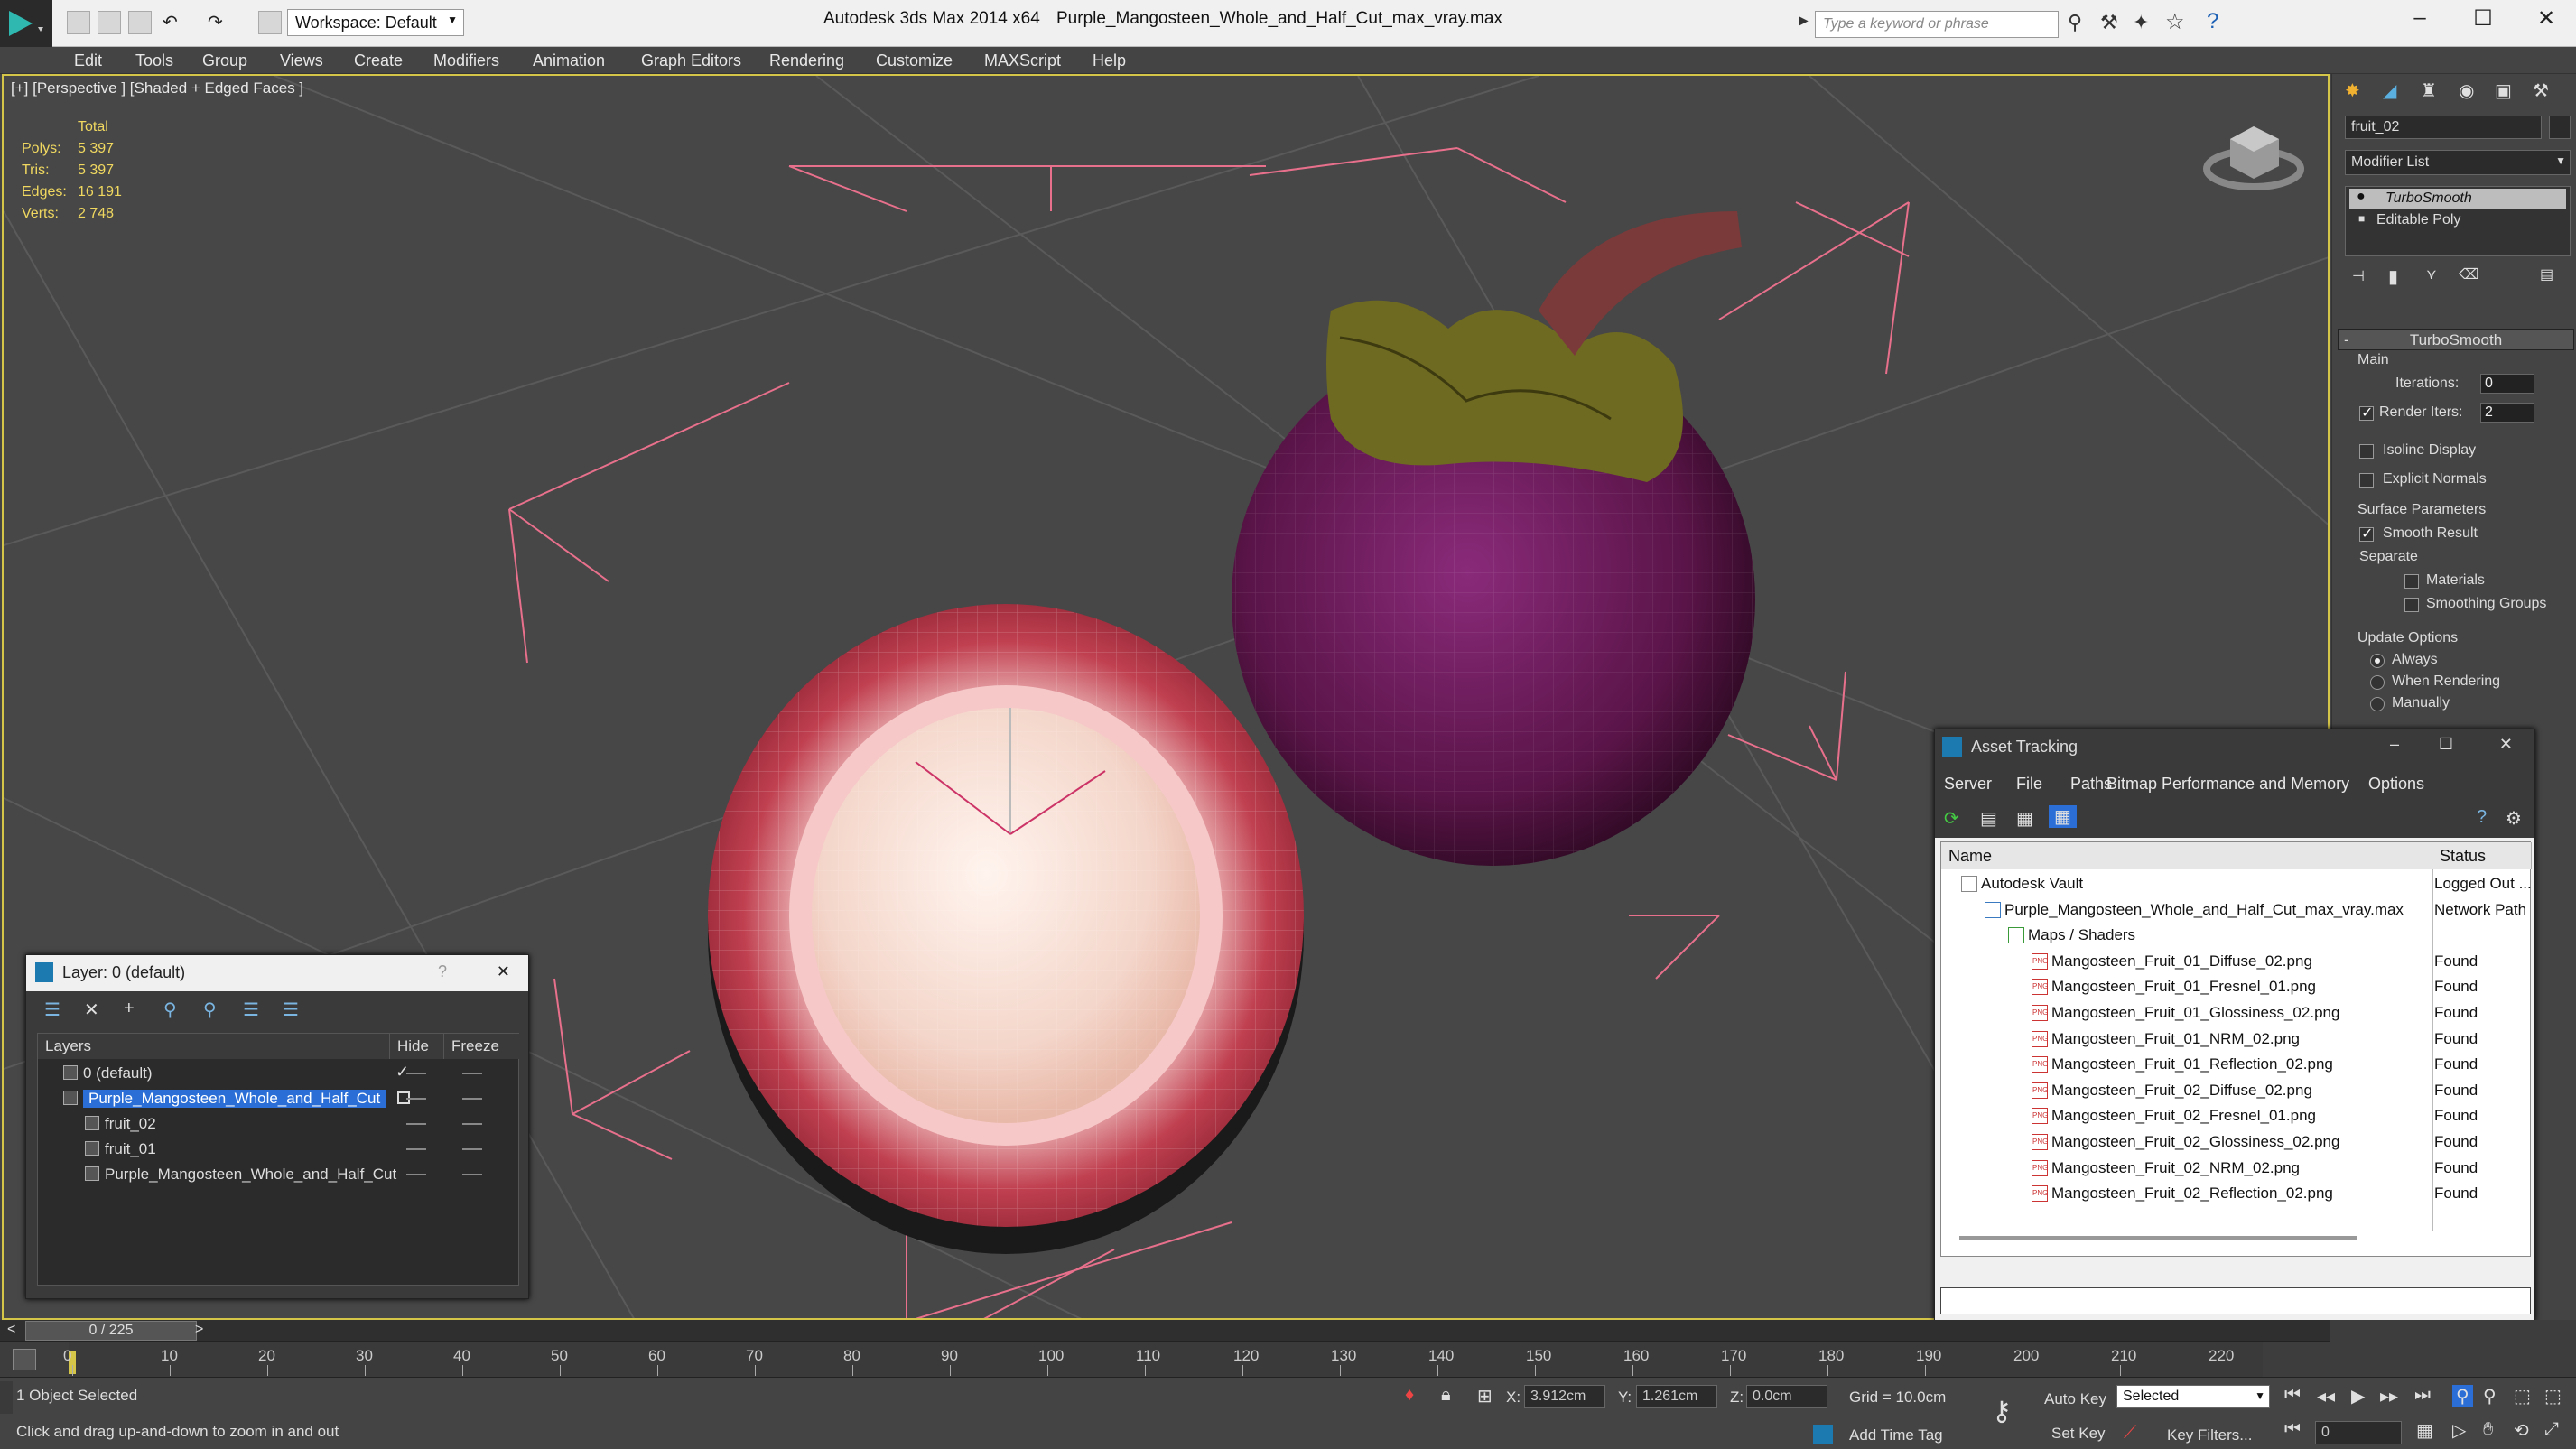  I want to click on explicit-normals-checkbox, so click(2366, 480).